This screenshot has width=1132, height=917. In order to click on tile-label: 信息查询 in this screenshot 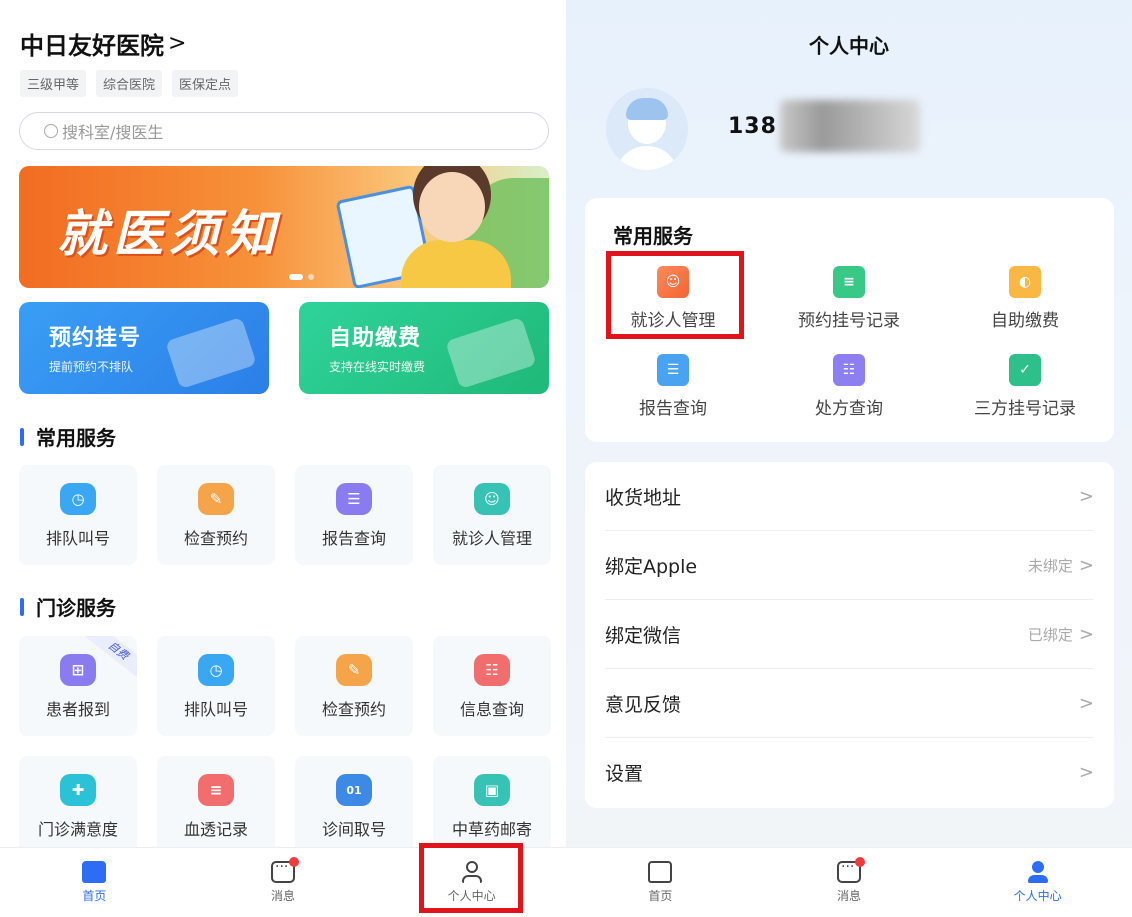, I will do `click(491, 709)`.